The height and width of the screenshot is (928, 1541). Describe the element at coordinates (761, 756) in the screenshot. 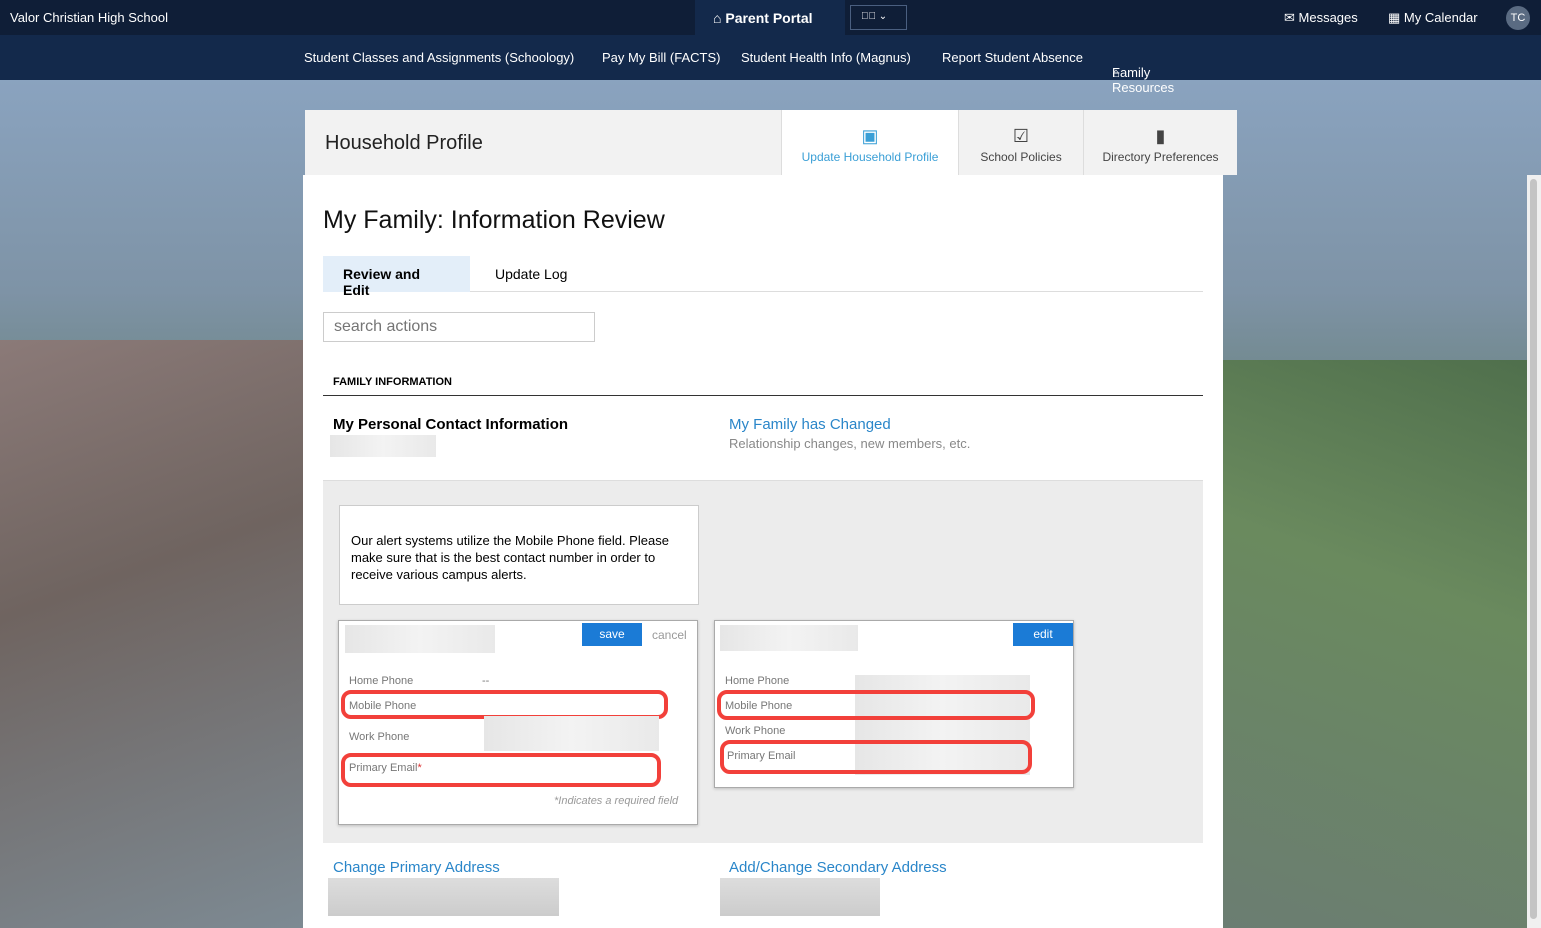

I see `primary-email-label: Primary Email` at that location.